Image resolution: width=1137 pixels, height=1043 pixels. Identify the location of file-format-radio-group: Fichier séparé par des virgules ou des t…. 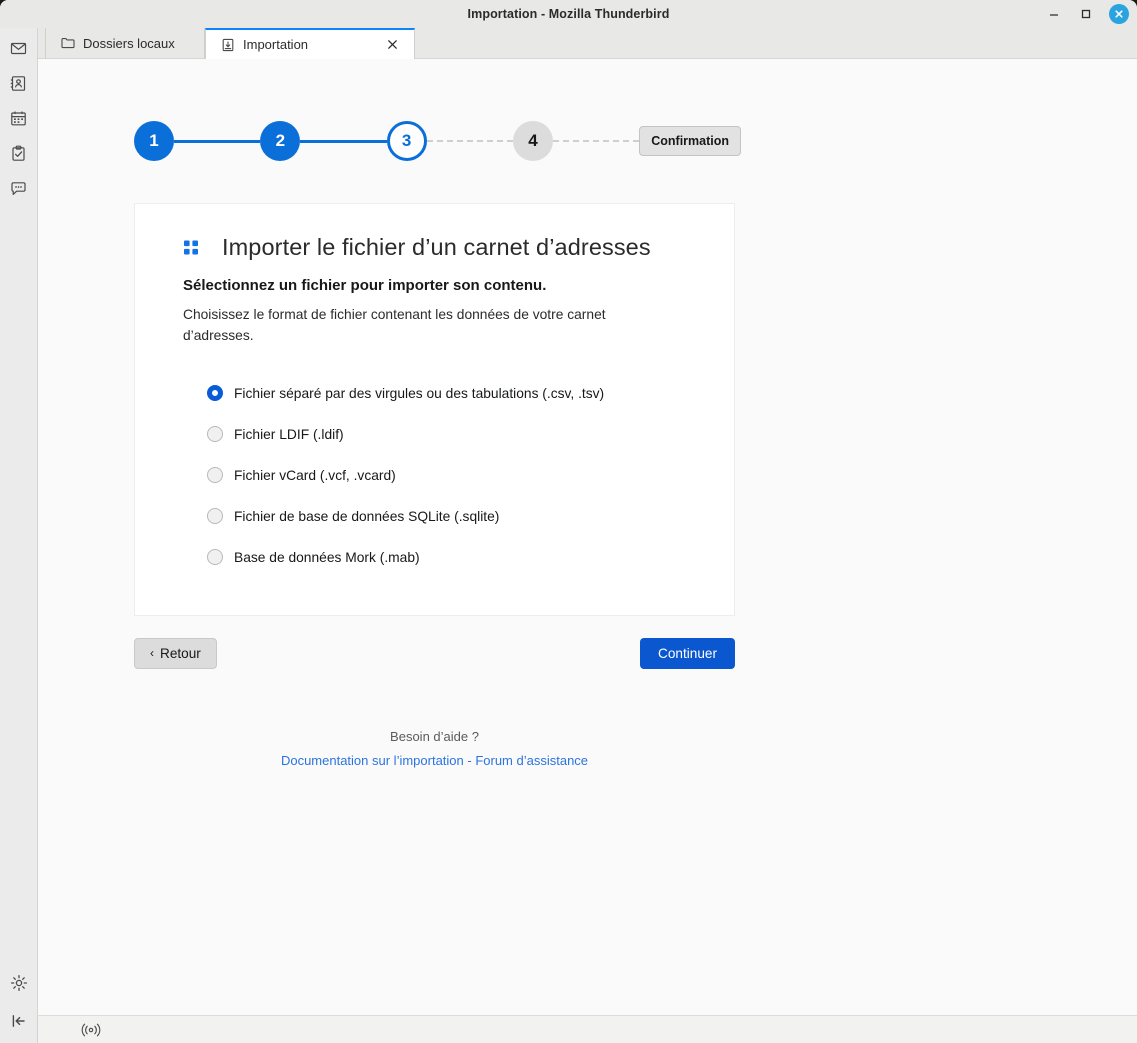
(458, 475).